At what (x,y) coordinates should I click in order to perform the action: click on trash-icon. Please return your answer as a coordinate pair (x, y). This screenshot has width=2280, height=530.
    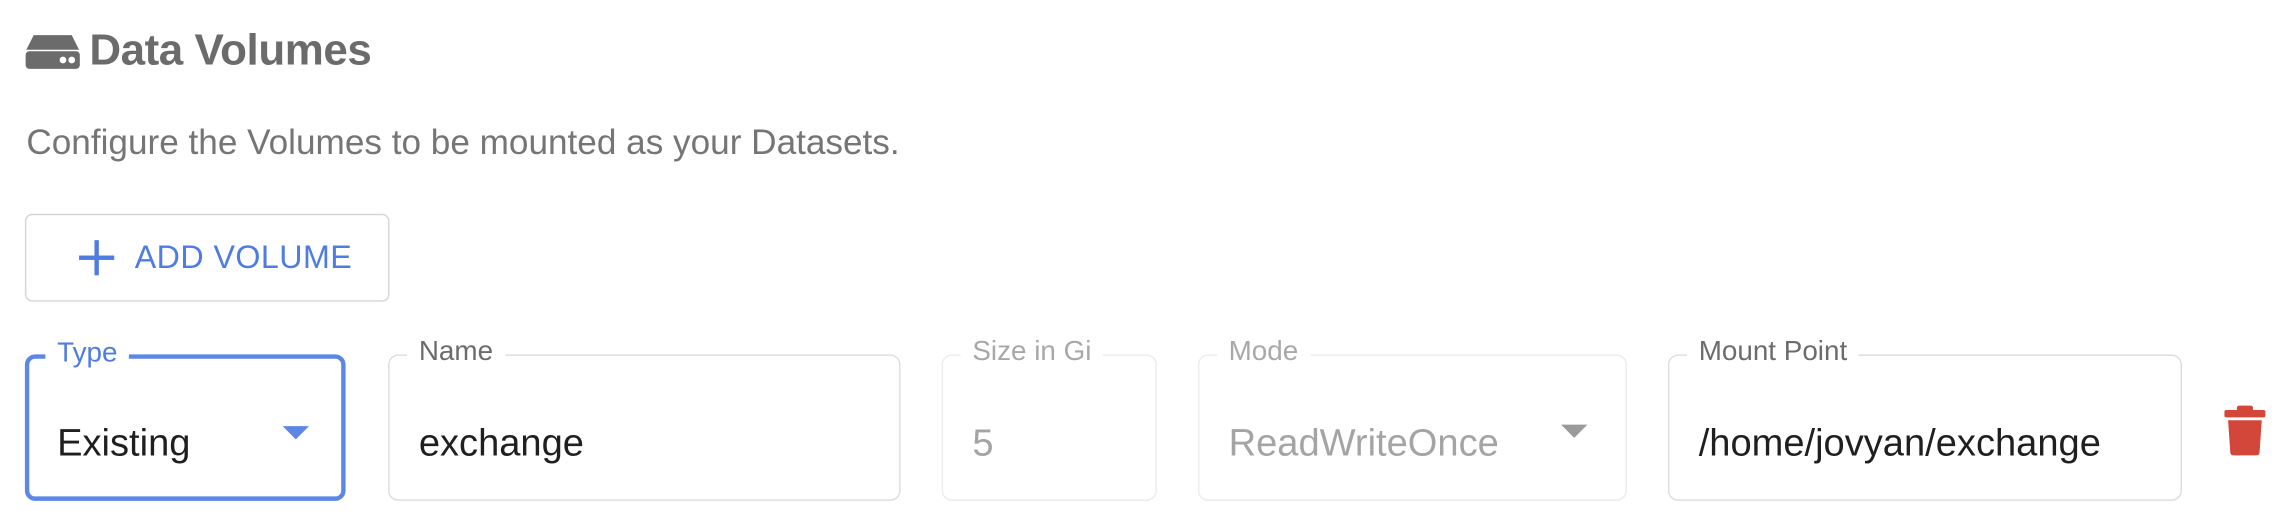
    Looking at the image, I should click on (2245, 430).